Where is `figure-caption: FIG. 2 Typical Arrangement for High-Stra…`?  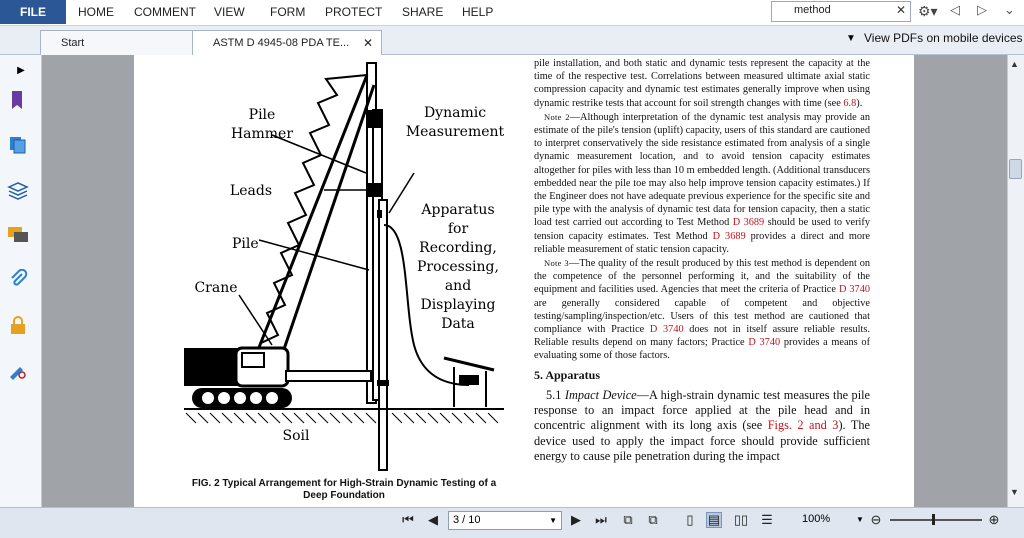 figure-caption: FIG. 2 Typical Arrangement for High-Stra… is located at coordinates (344, 490).